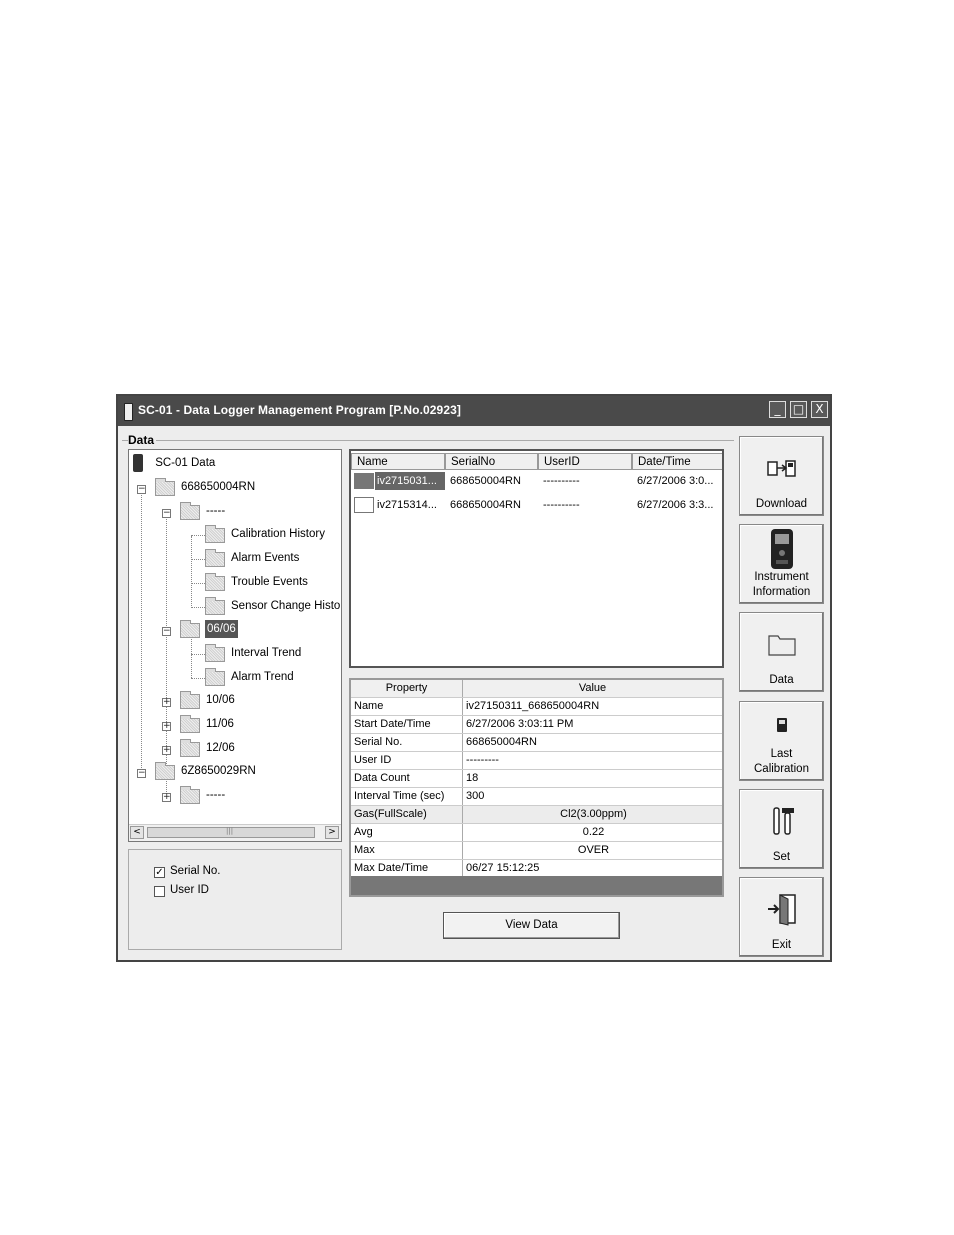 This screenshot has height=1235, width=954. Describe the element at coordinates (221, 629) in the screenshot. I see `tree-item-0606-selected: 06/06` at that location.